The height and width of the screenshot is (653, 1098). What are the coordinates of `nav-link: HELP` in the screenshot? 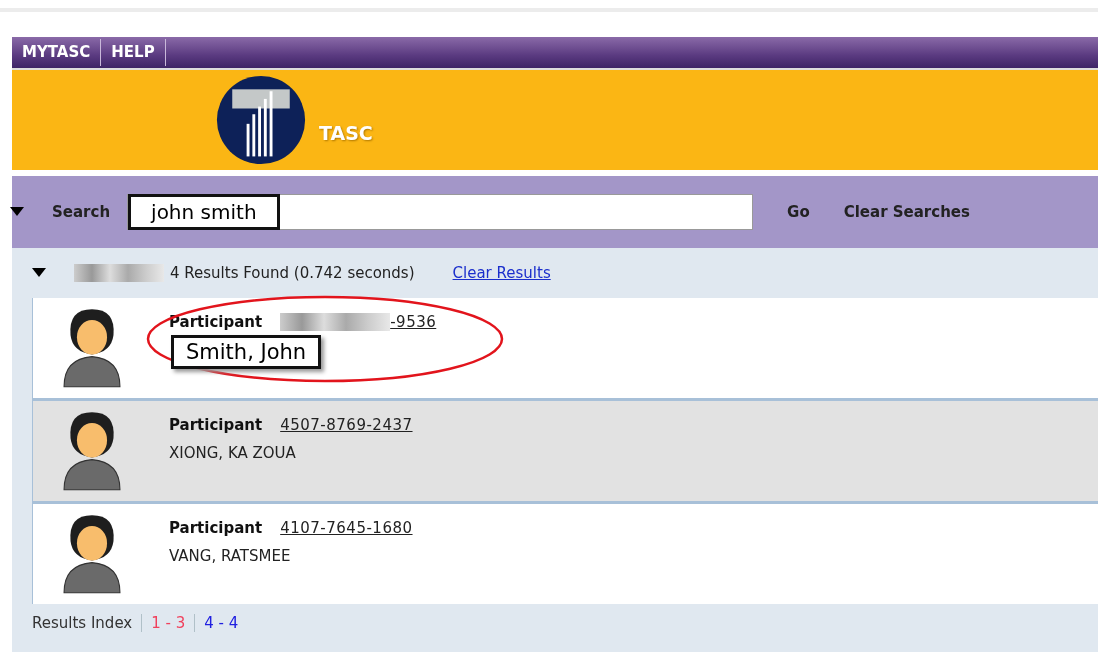 It's located at (133, 52).